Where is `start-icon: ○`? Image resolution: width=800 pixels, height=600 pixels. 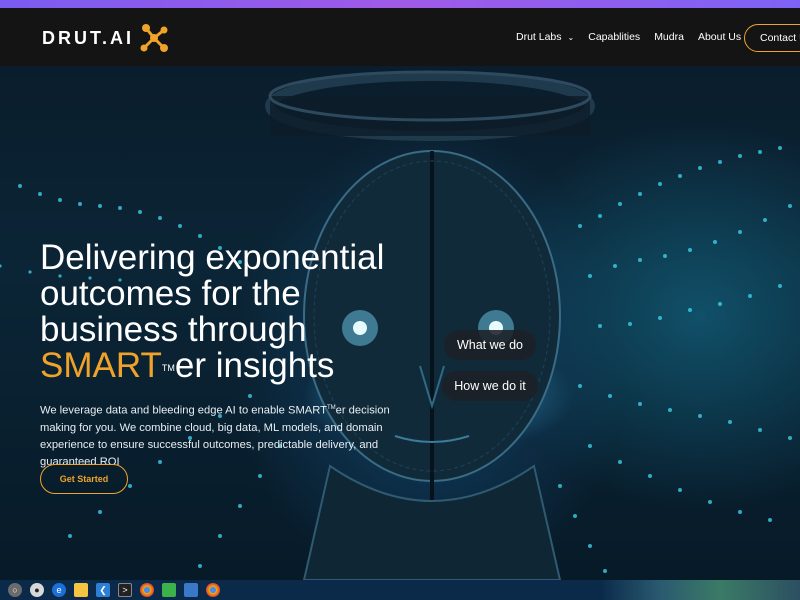 start-icon: ○ is located at coordinates (15, 590).